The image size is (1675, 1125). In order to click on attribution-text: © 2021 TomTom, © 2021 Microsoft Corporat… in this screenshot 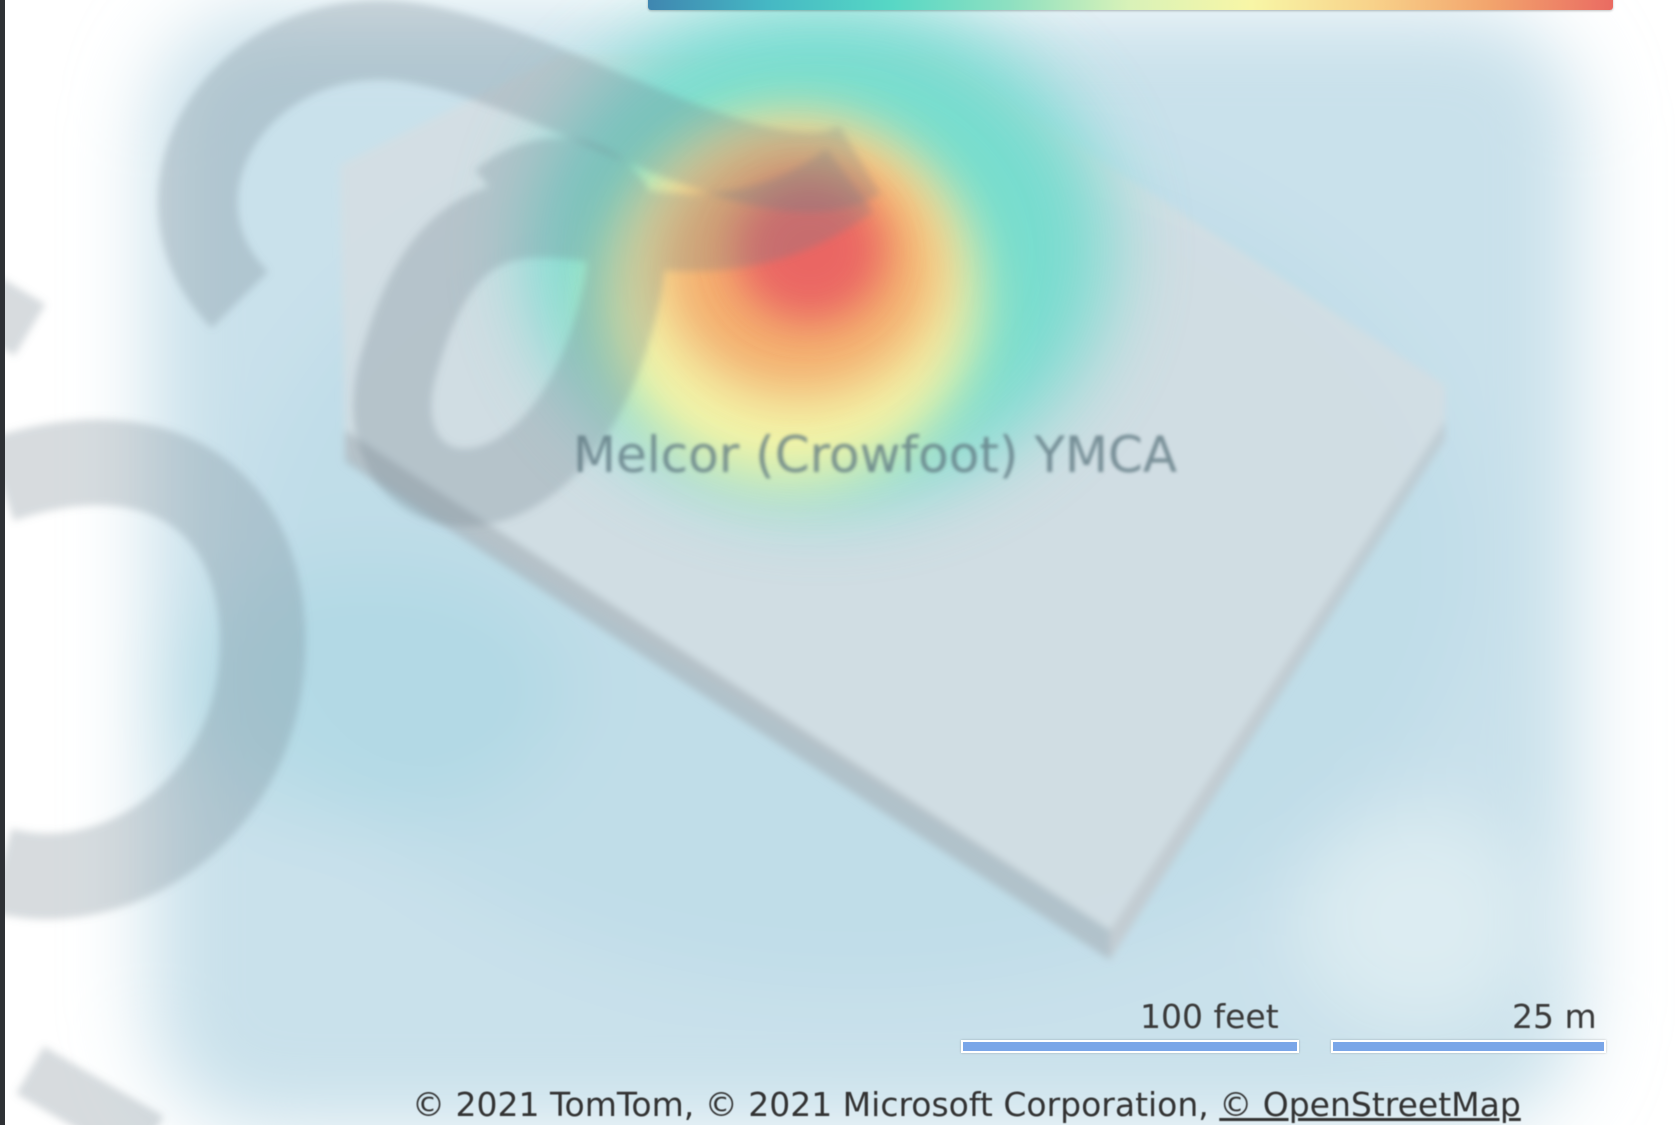, I will do `click(816, 1104)`.